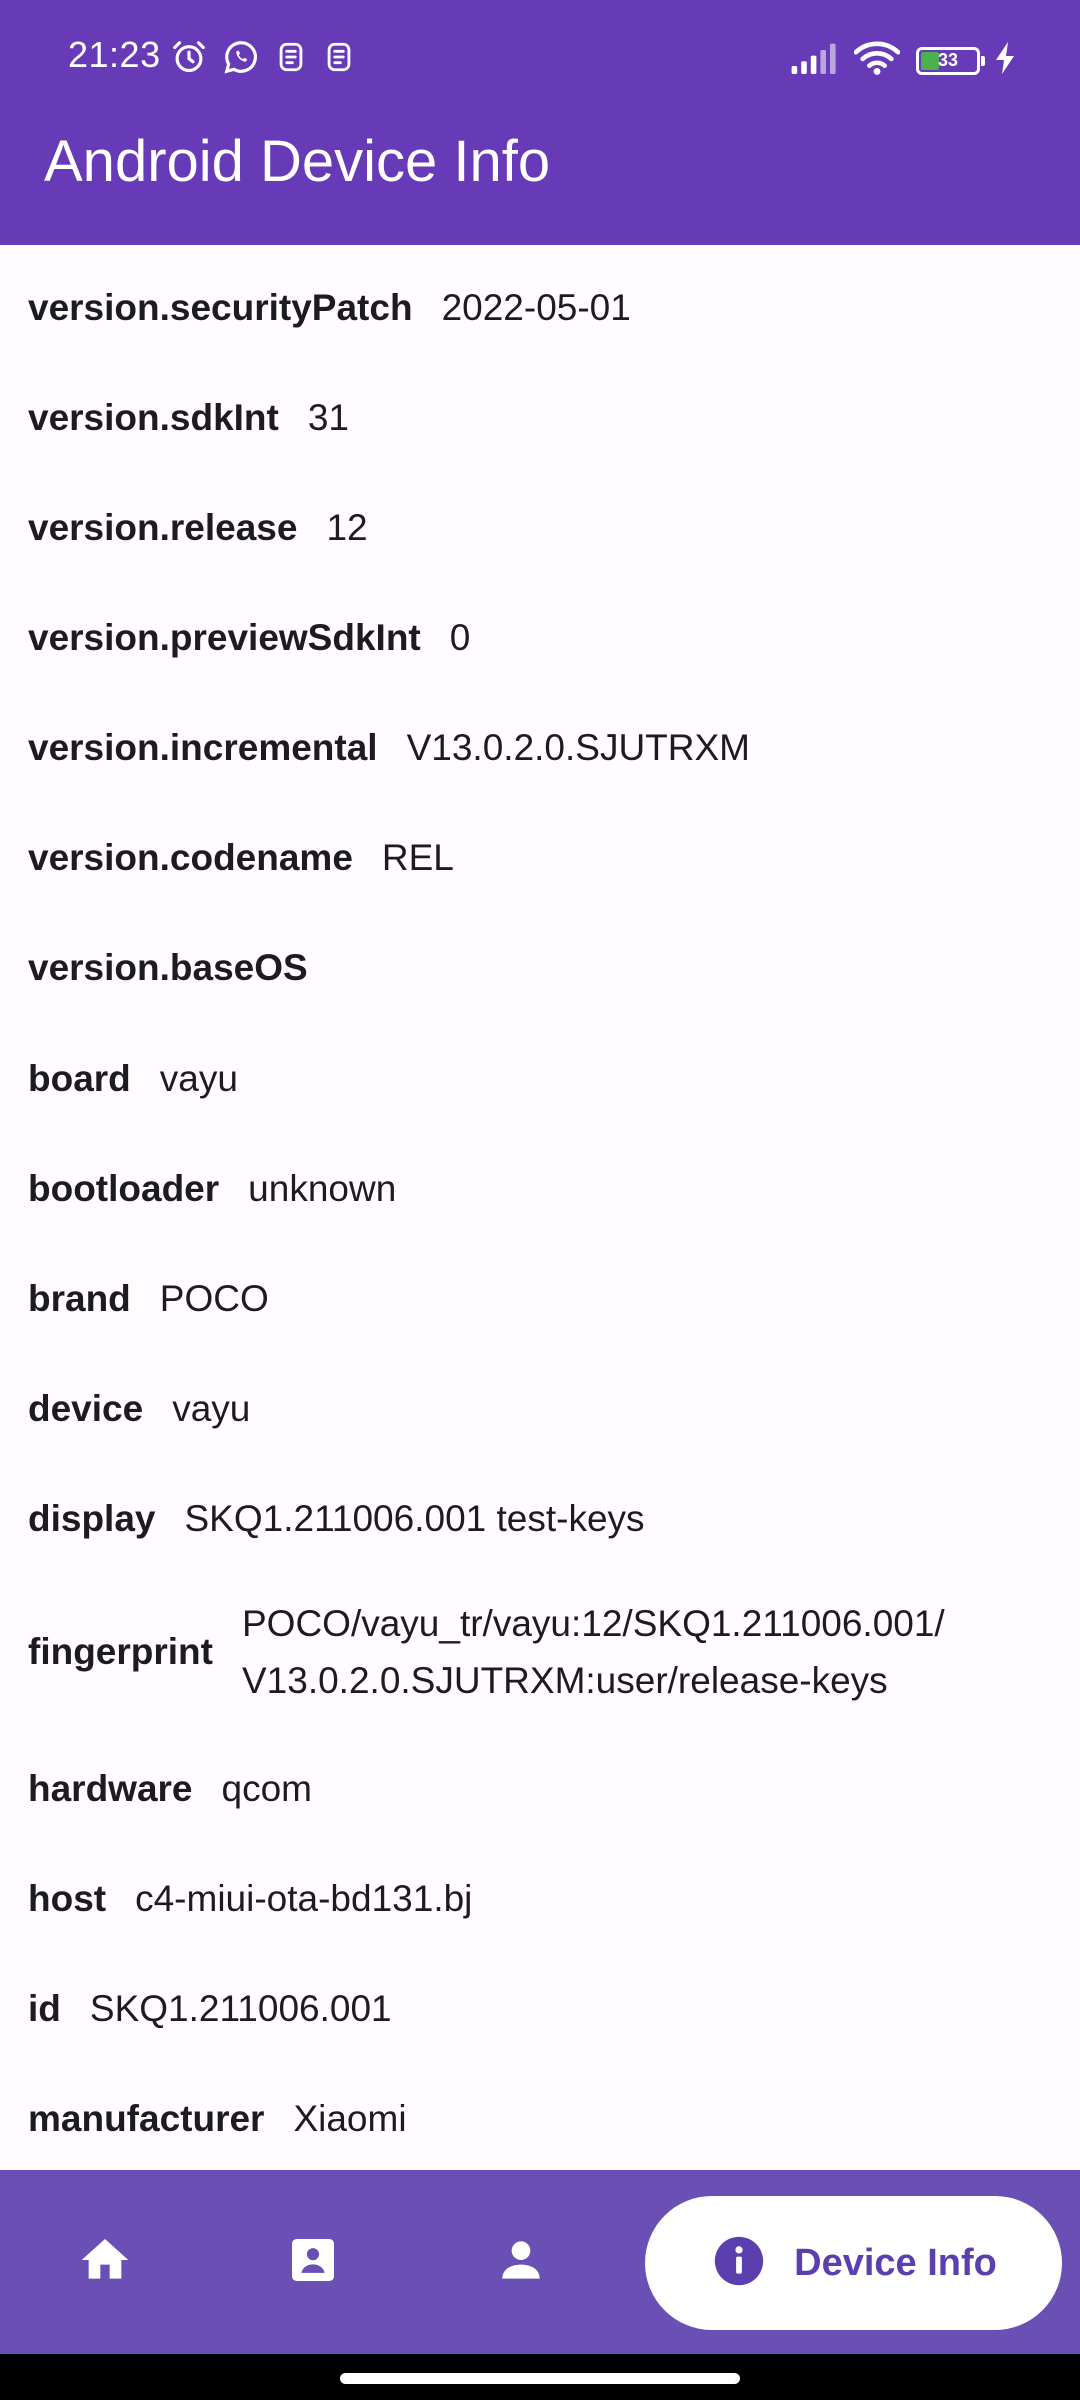 Image resolution: width=1080 pixels, height=2400 pixels. What do you see at coordinates (544, 1788) in the screenshot?
I see `list-item: hardware qcom` at bounding box center [544, 1788].